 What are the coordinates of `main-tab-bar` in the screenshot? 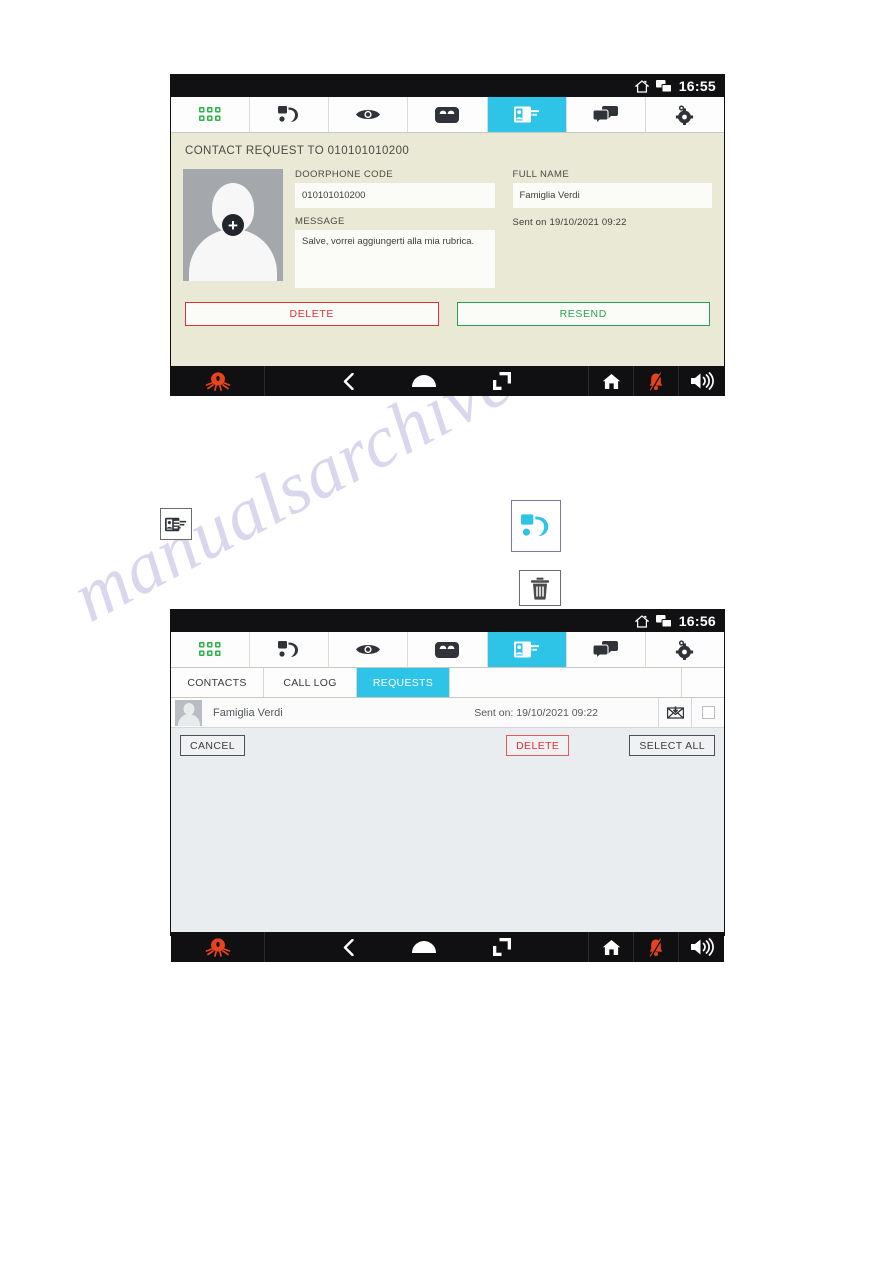 It's located at (447, 115).